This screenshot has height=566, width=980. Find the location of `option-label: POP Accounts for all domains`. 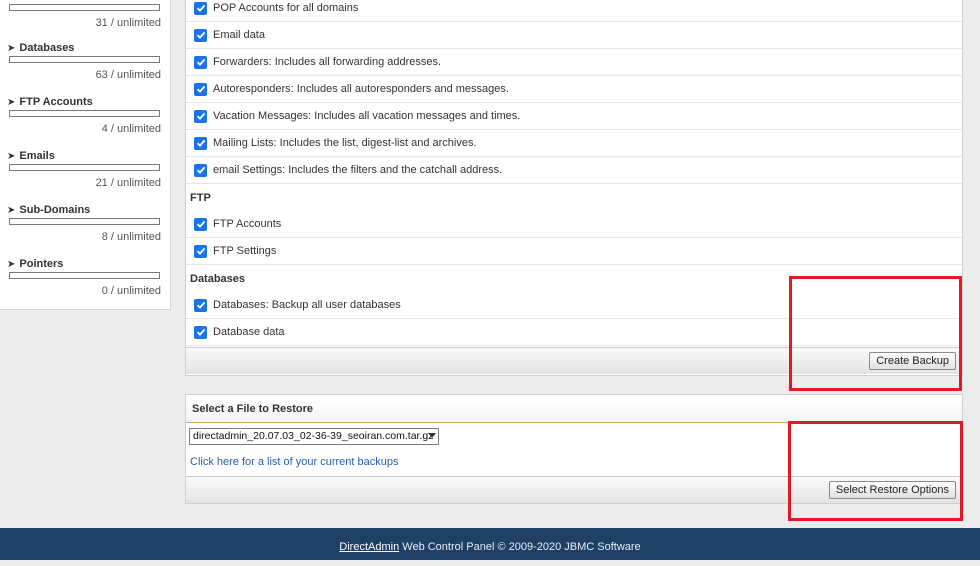

option-label: POP Accounts for all domains is located at coordinates (286, 8).